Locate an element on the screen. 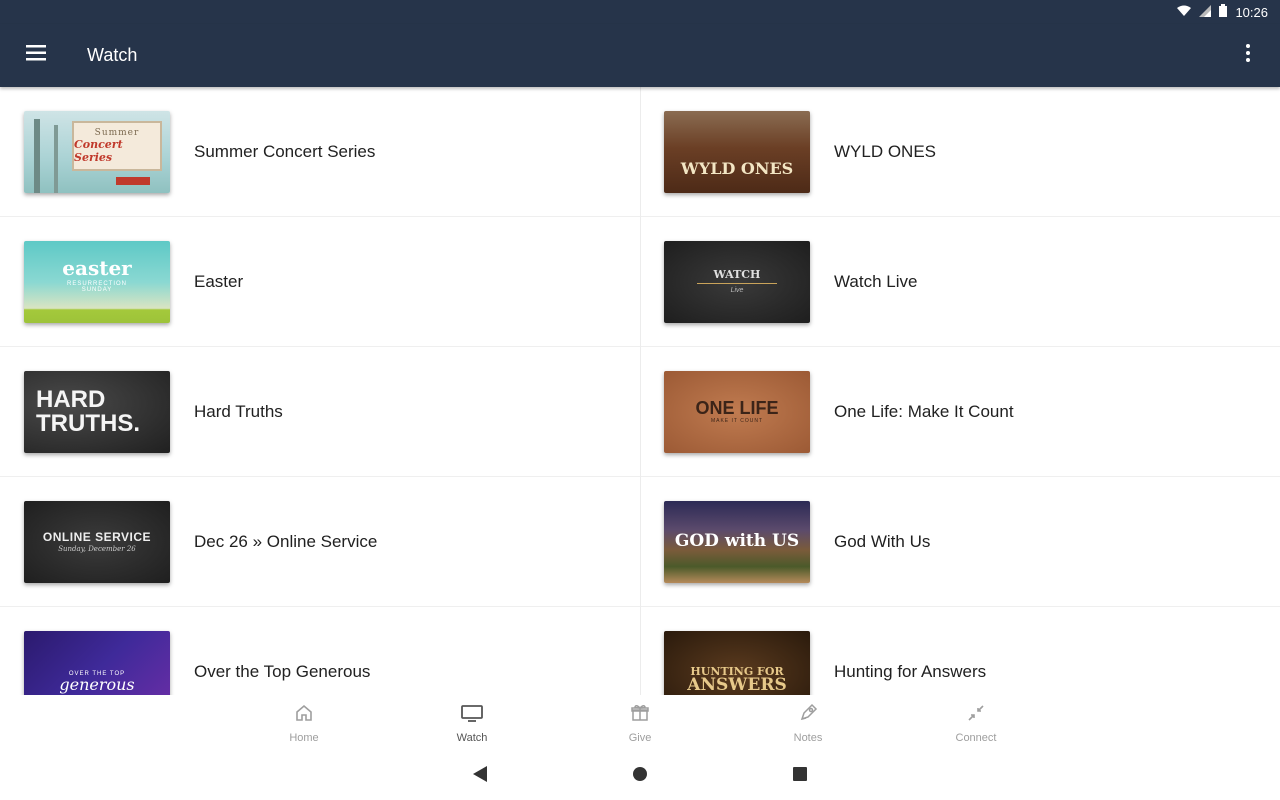  nav-label: Give is located at coordinates (640, 738).